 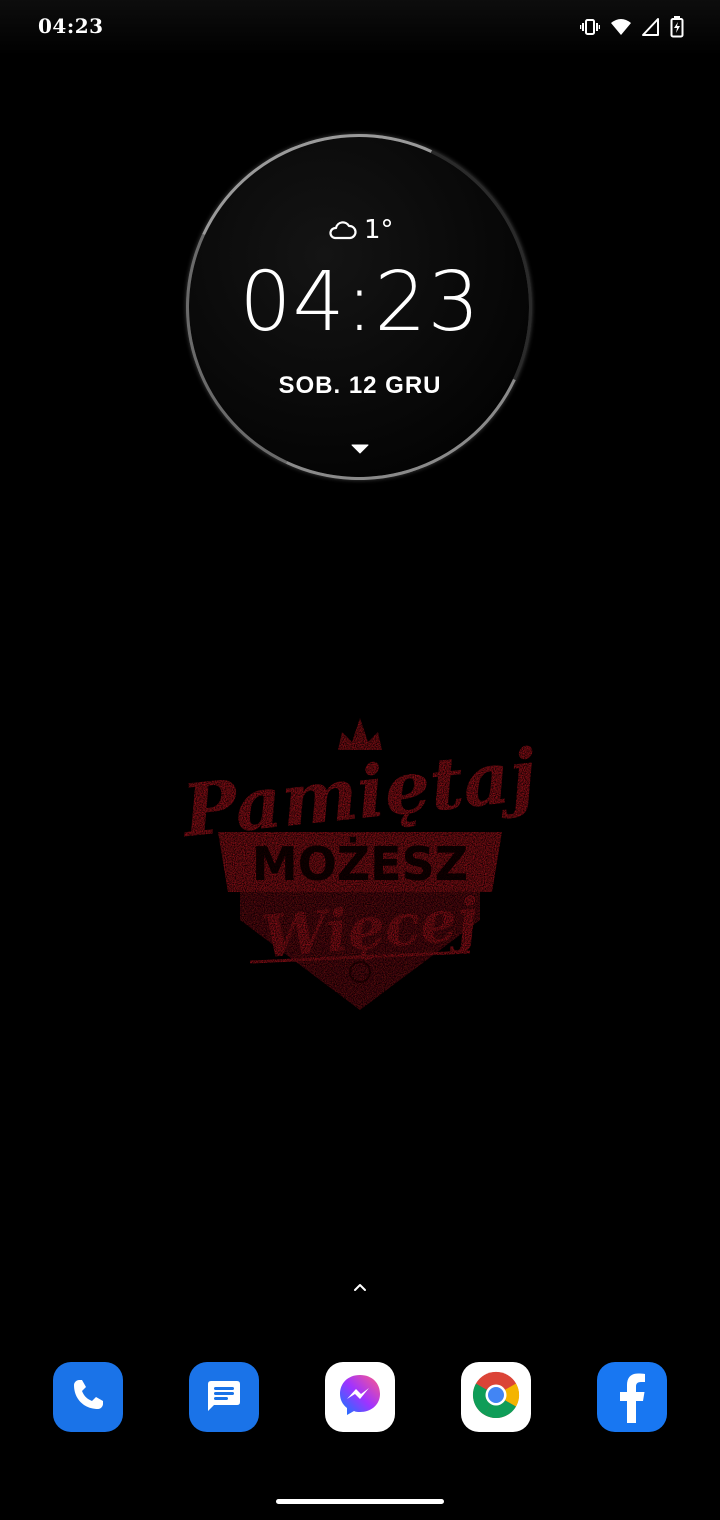 I want to click on chrome-icon, so click(x=496, y=1397).